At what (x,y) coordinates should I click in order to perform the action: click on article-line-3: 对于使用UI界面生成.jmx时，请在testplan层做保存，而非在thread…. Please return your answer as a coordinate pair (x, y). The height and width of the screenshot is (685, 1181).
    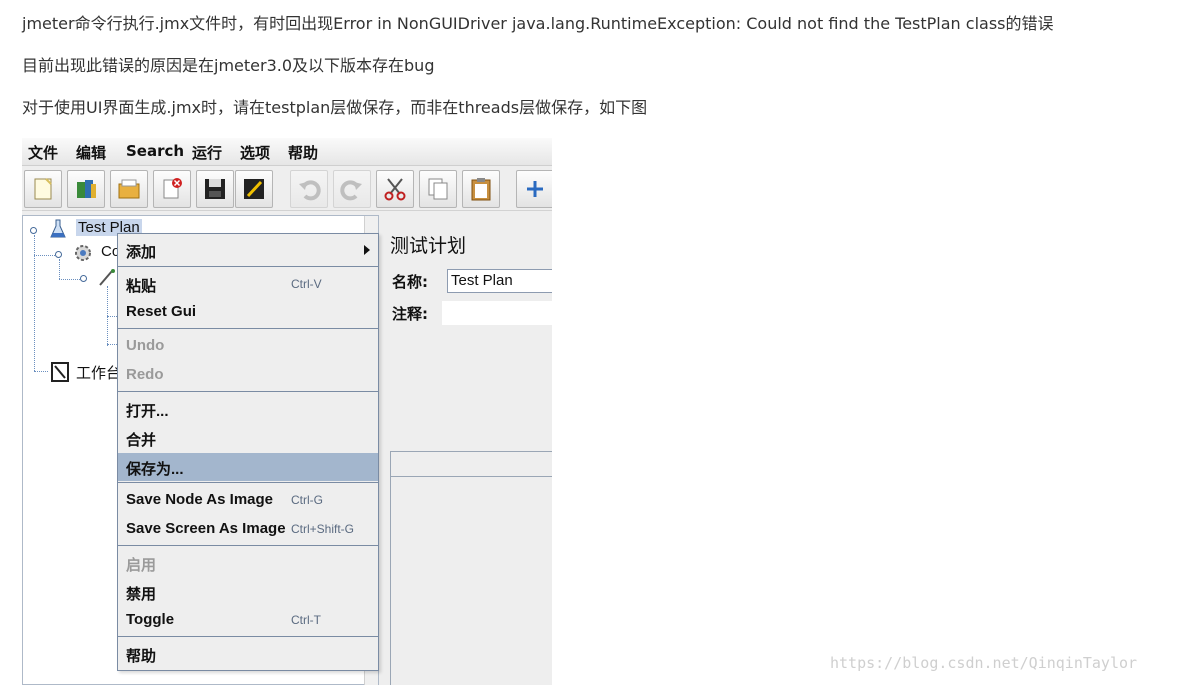
    Looking at the image, I should click on (335, 107).